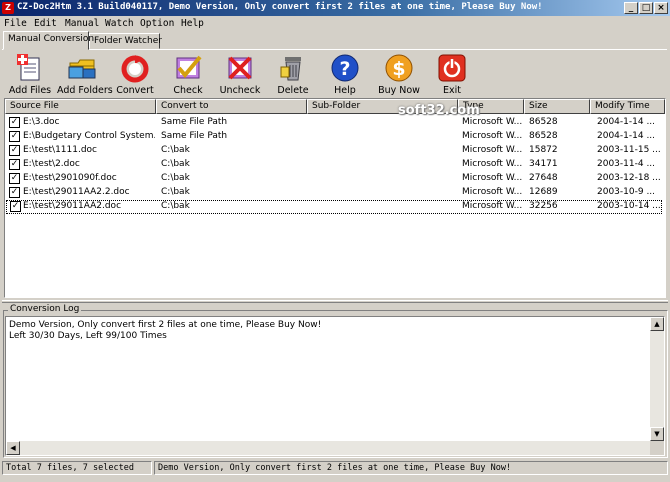 The height and width of the screenshot is (482, 670). What do you see at coordinates (45, 309) in the screenshot?
I see `log-title: Conversion Log` at bounding box center [45, 309].